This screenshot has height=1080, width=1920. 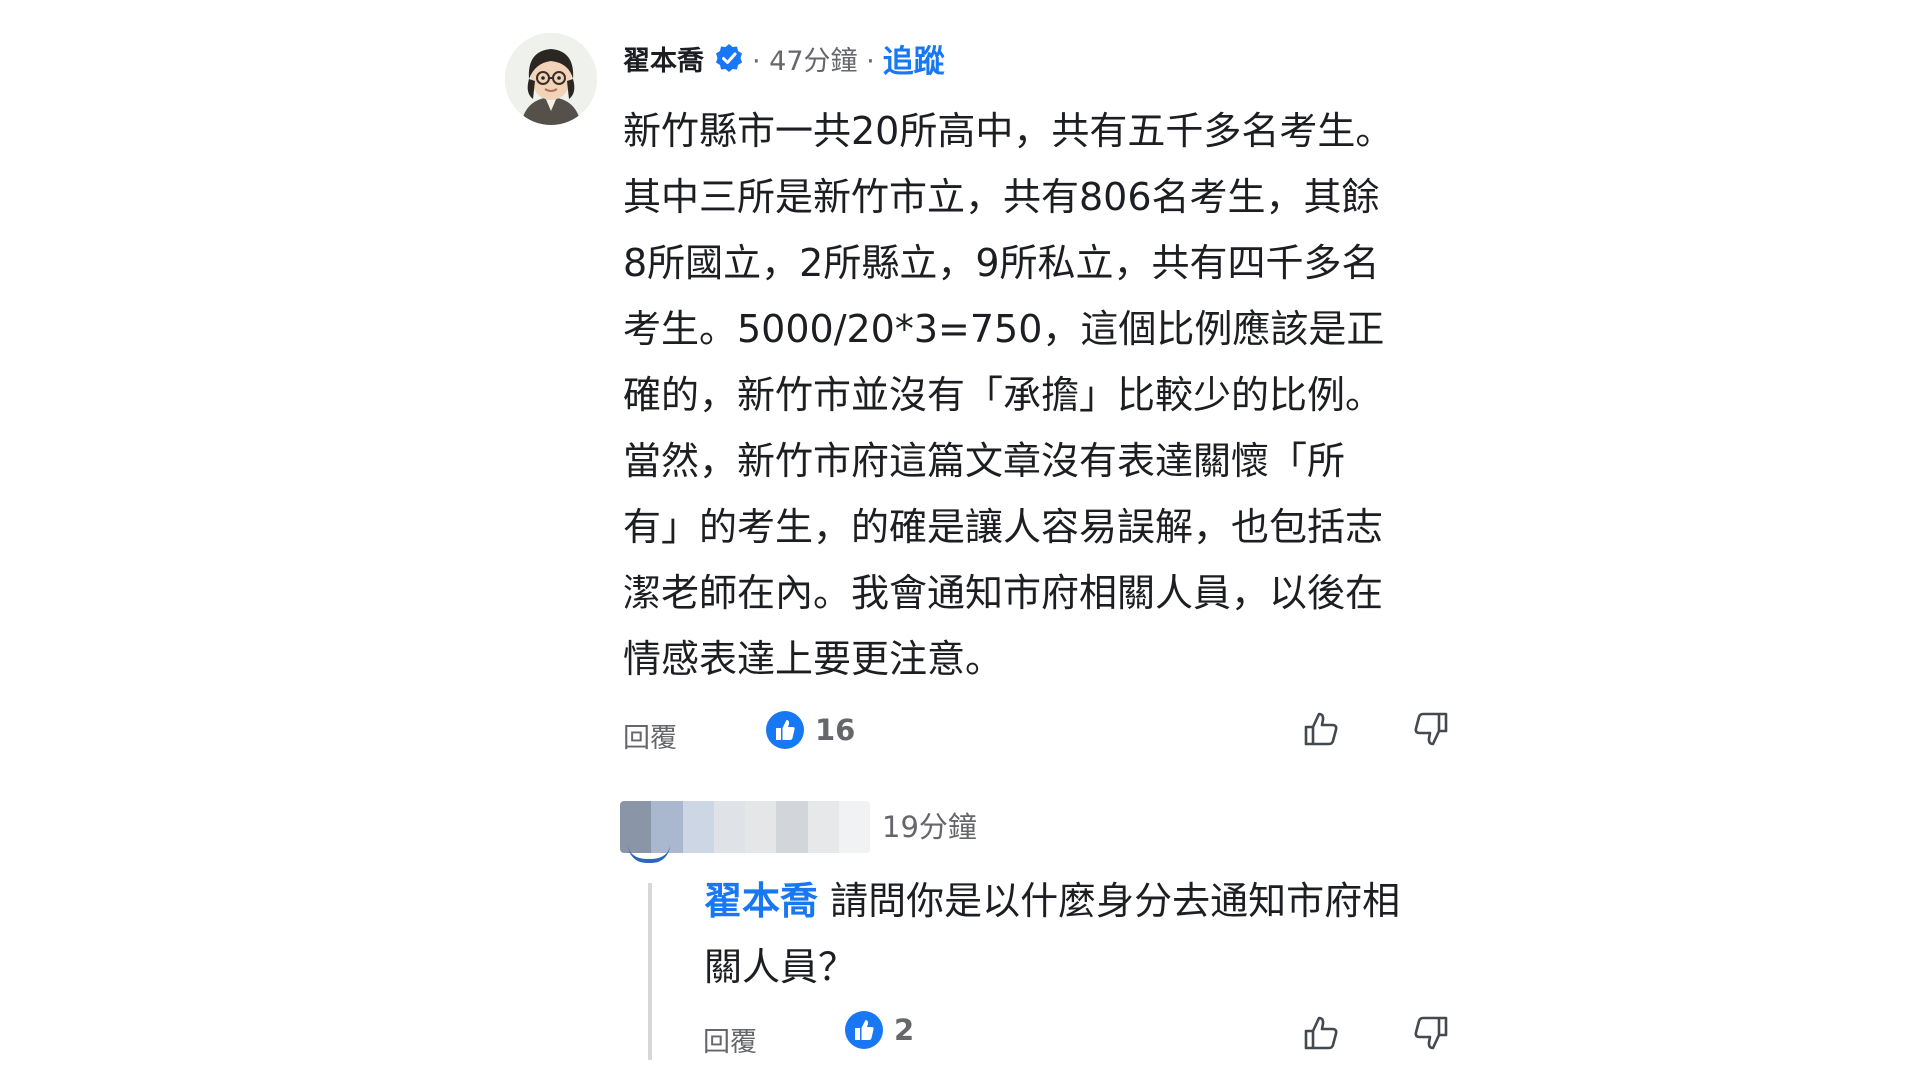 What do you see at coordinates (929, 827) in the screenshot?
I see `reply-time: 19分鐘` at bounding box center [929, 827].